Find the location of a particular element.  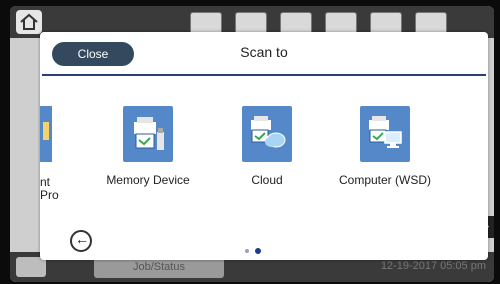

home-button is located at coordinates (29, 22).